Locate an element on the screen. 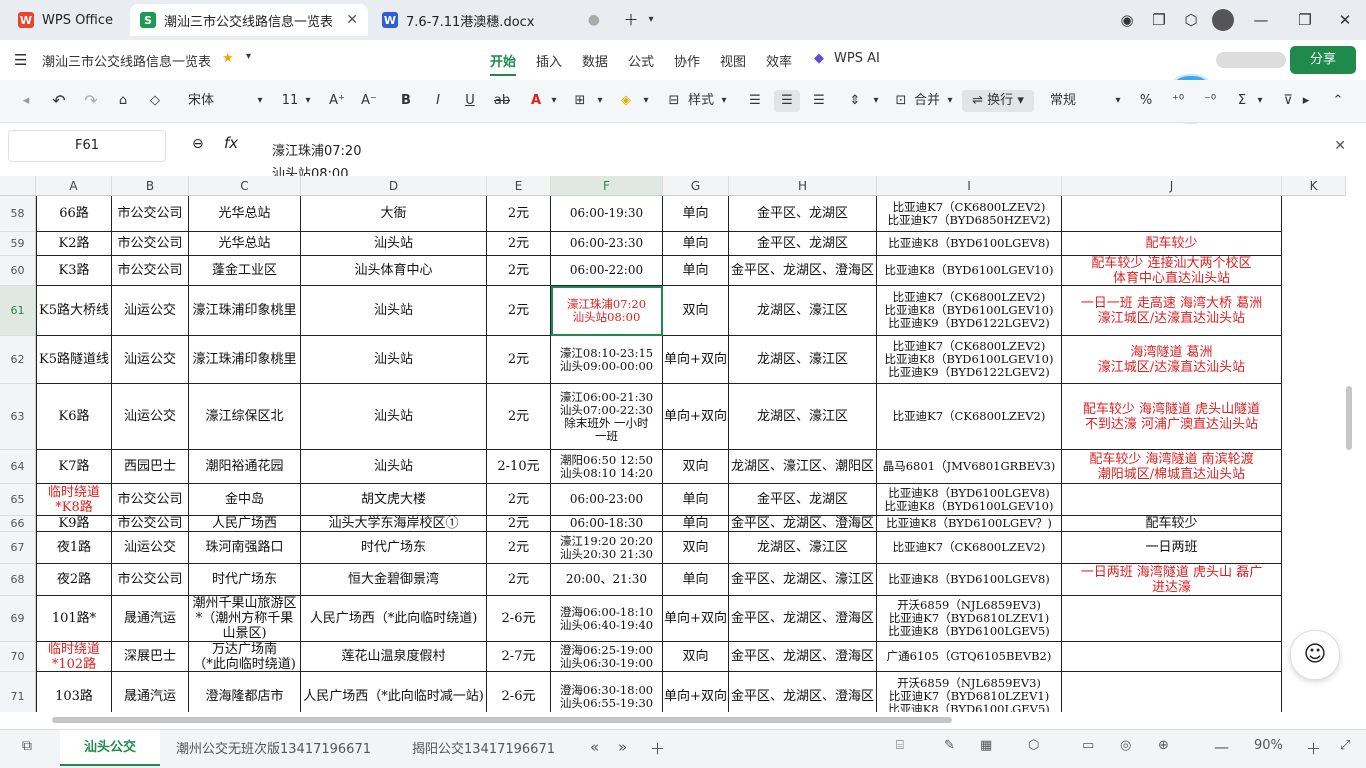 The height and width of the screenshot is (768, 1366). table-cell: 配车较少 is located at coordinates (1172, 524).